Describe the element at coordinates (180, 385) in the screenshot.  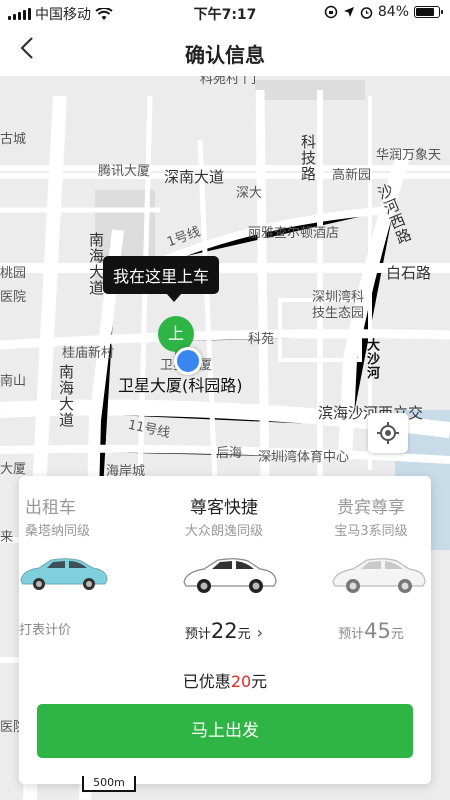
I see `map-label: 卫星大厦(科园路)` at that location.